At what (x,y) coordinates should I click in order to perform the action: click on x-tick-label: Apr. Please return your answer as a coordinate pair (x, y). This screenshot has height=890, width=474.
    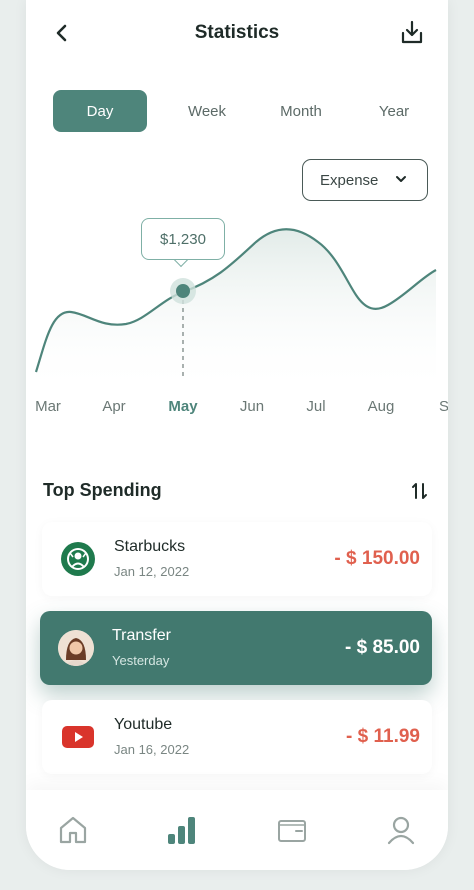
    Looking at the image, I should click on (114, 406).